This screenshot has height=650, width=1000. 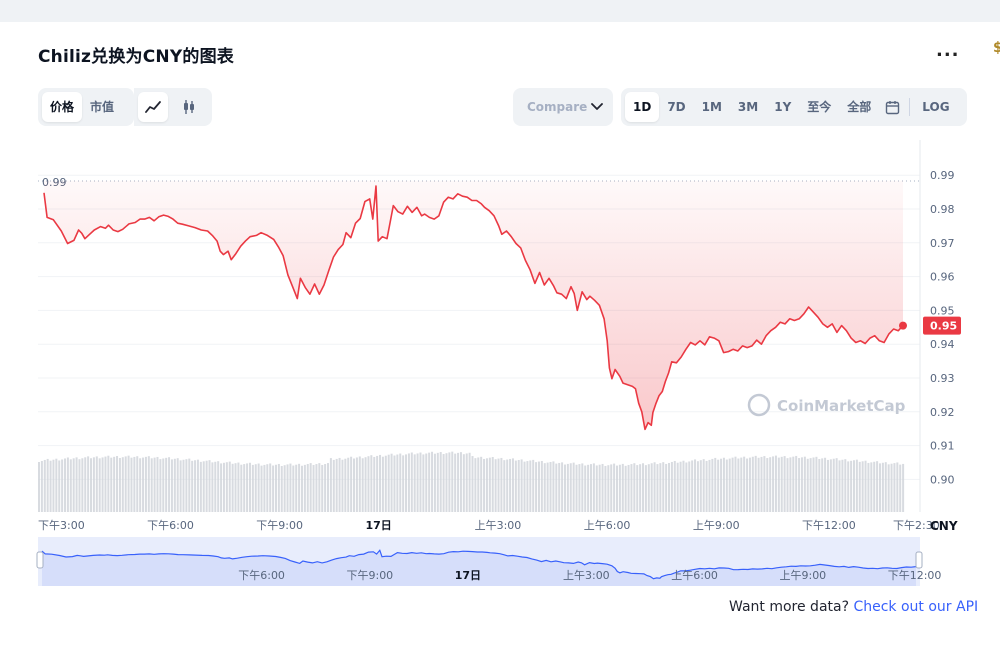 I want to click on y-tick-label: 0.92, so click(x=942, y=412).